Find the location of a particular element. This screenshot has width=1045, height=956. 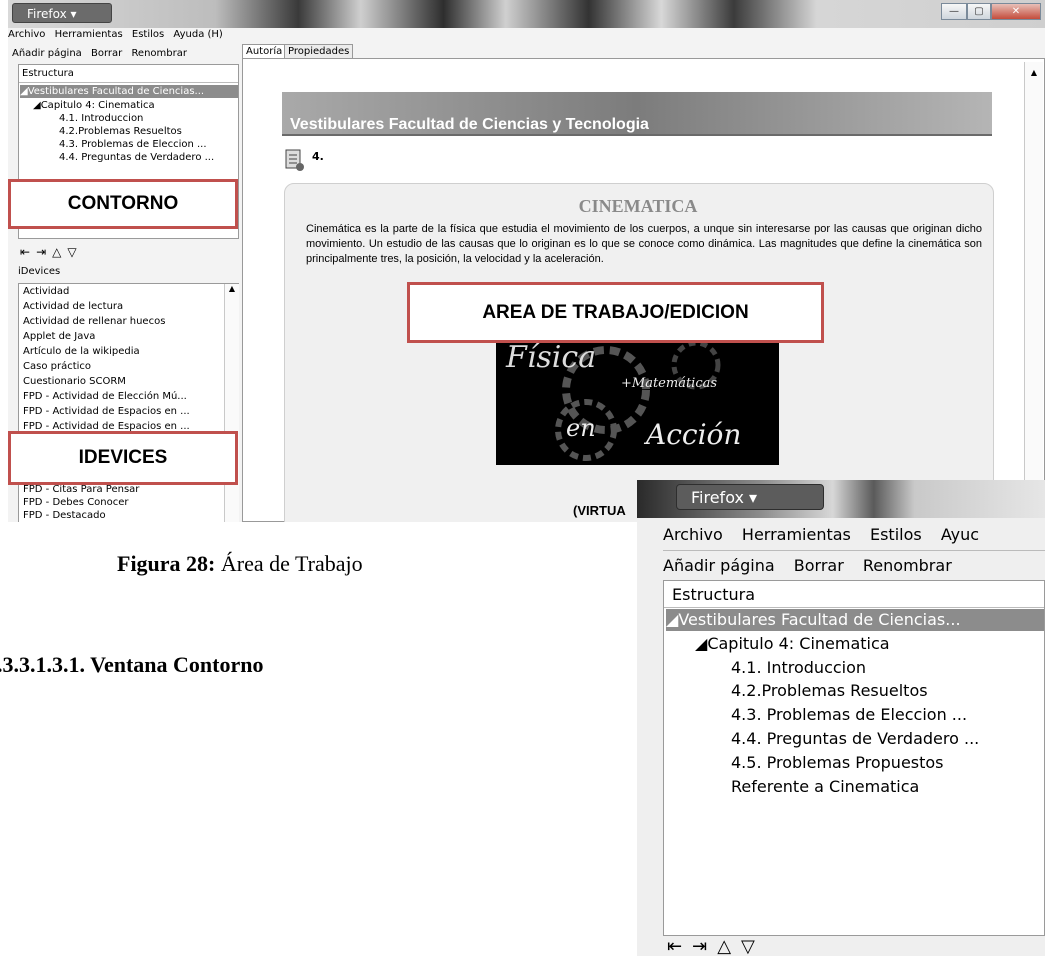

zoom-tree-node-4-2: 4.2.Problemas Resueltos is located at coordinates (829, 691).